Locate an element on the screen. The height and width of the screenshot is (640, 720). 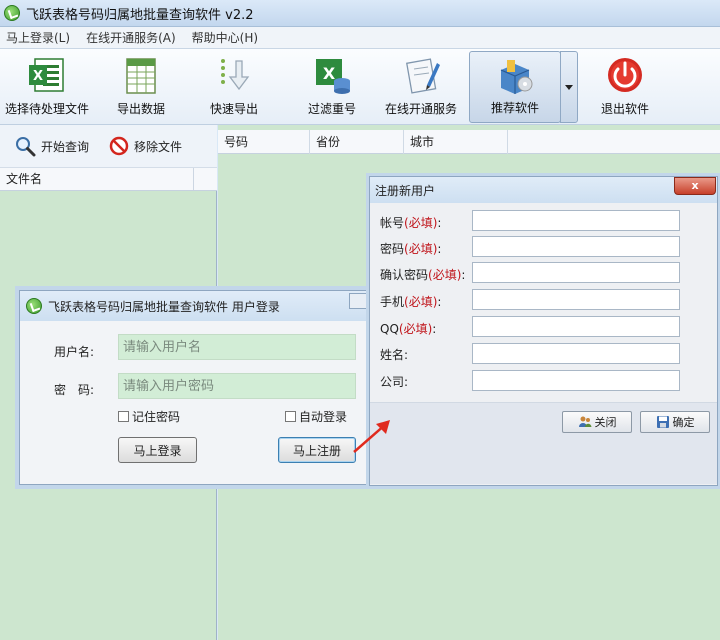
login-dialog-titlebar: 飞跃表格号码归属地批量查询软件 用户登录 is located at coordinates (196, 306).